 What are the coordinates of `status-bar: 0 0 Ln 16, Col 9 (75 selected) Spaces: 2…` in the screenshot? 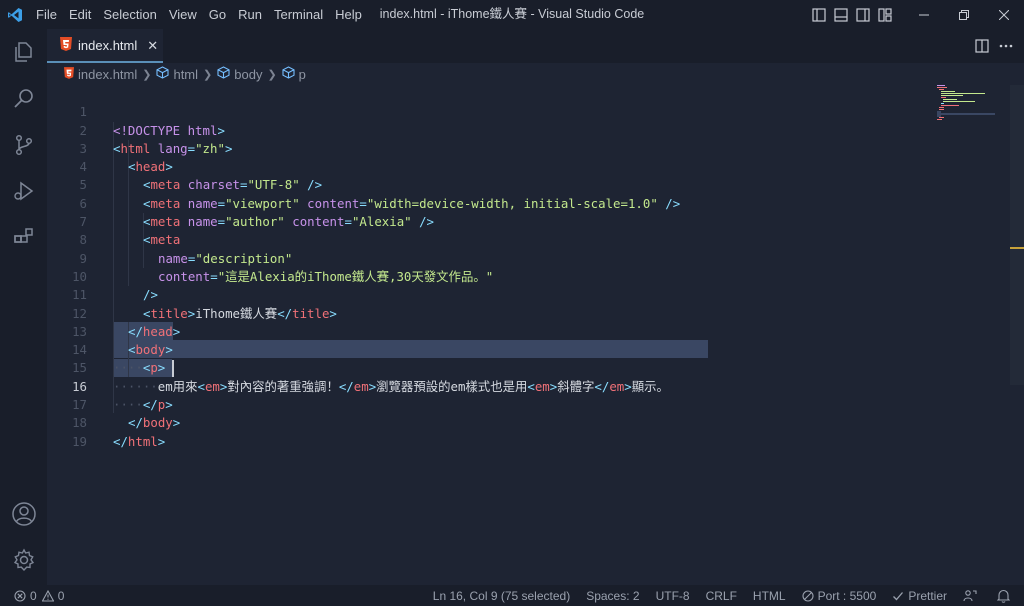 It's located at (512, 595).